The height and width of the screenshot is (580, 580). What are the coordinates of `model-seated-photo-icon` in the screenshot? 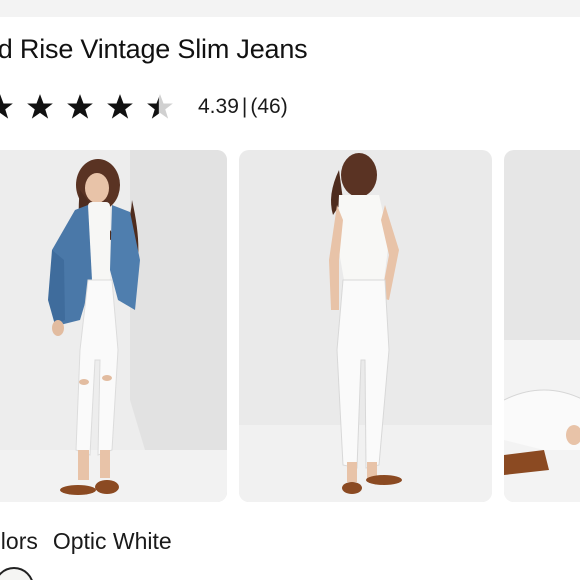 It's located at (542, 326).